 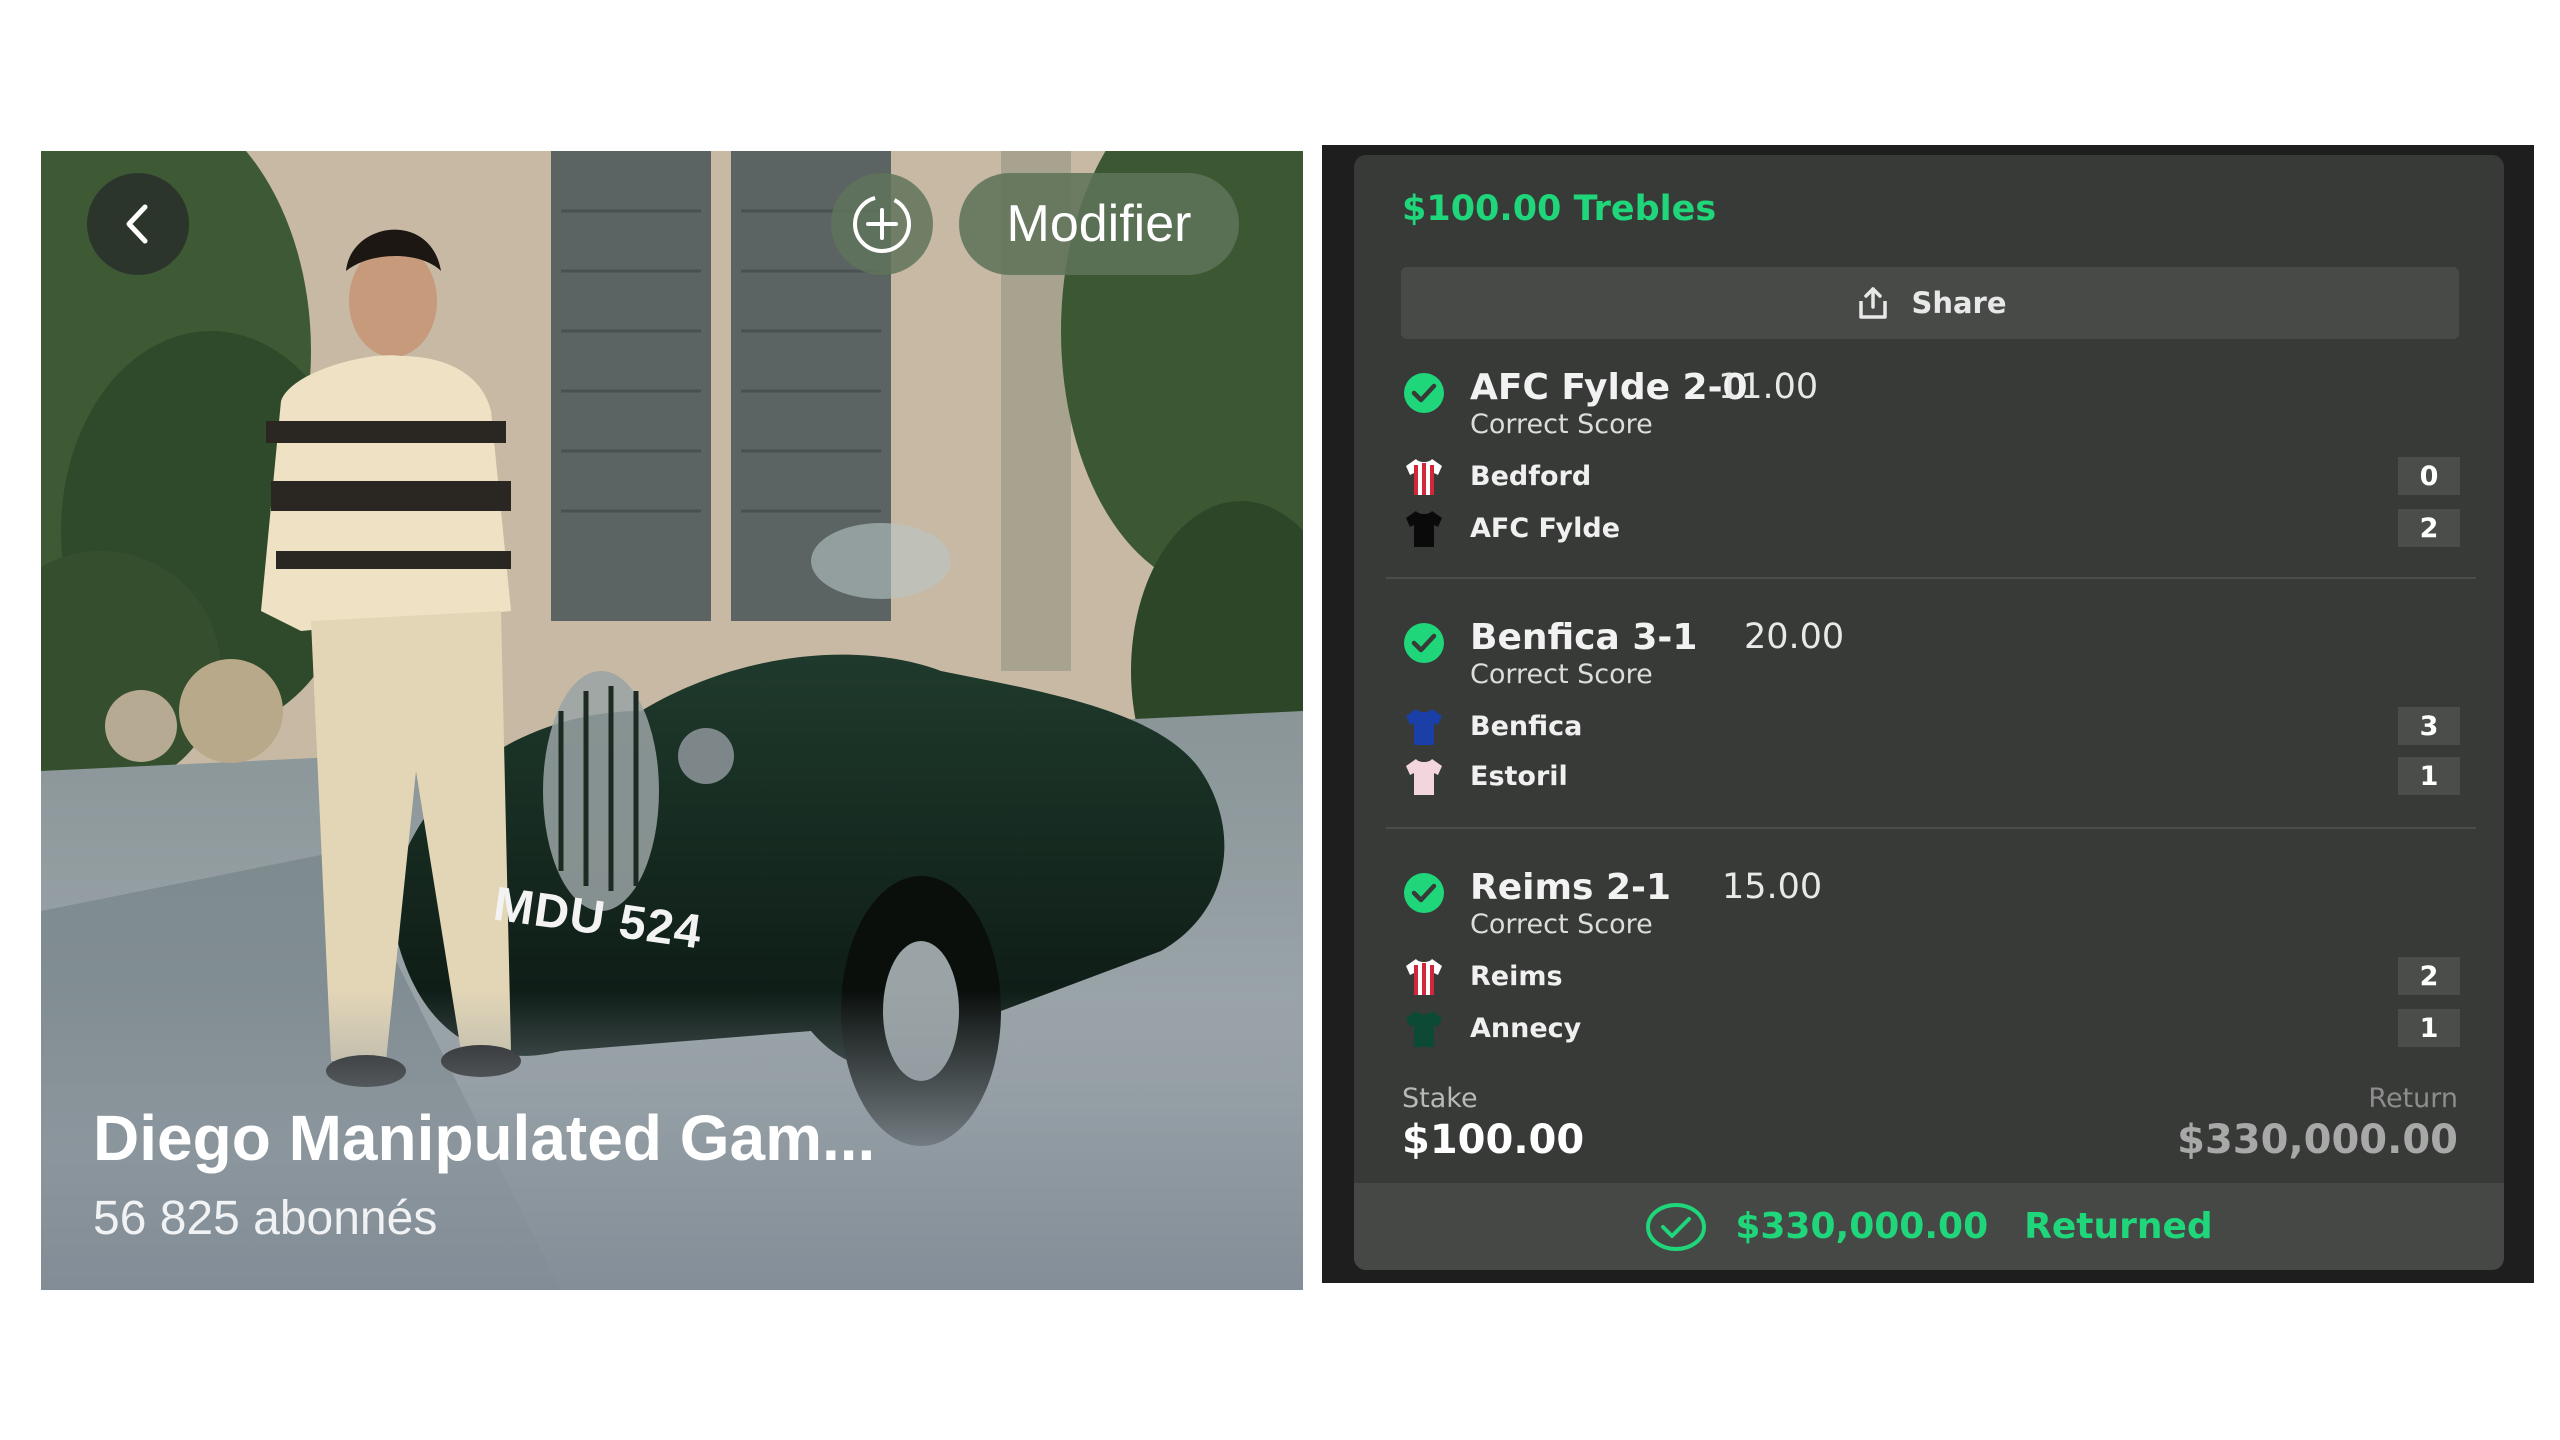 I want to click on leg-odds: 15.00, so click(x=1772, y=887).